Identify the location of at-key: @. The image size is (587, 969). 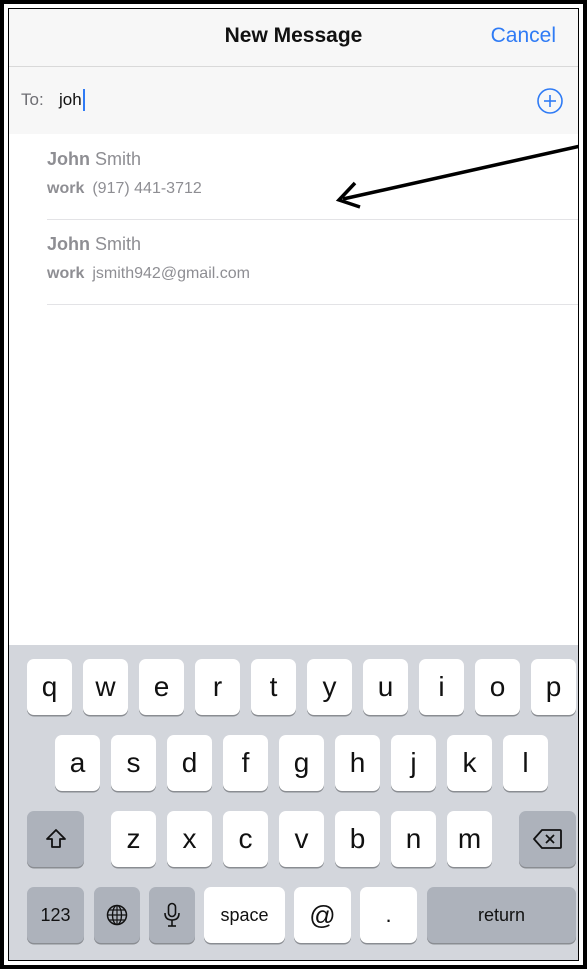
(322, 915).